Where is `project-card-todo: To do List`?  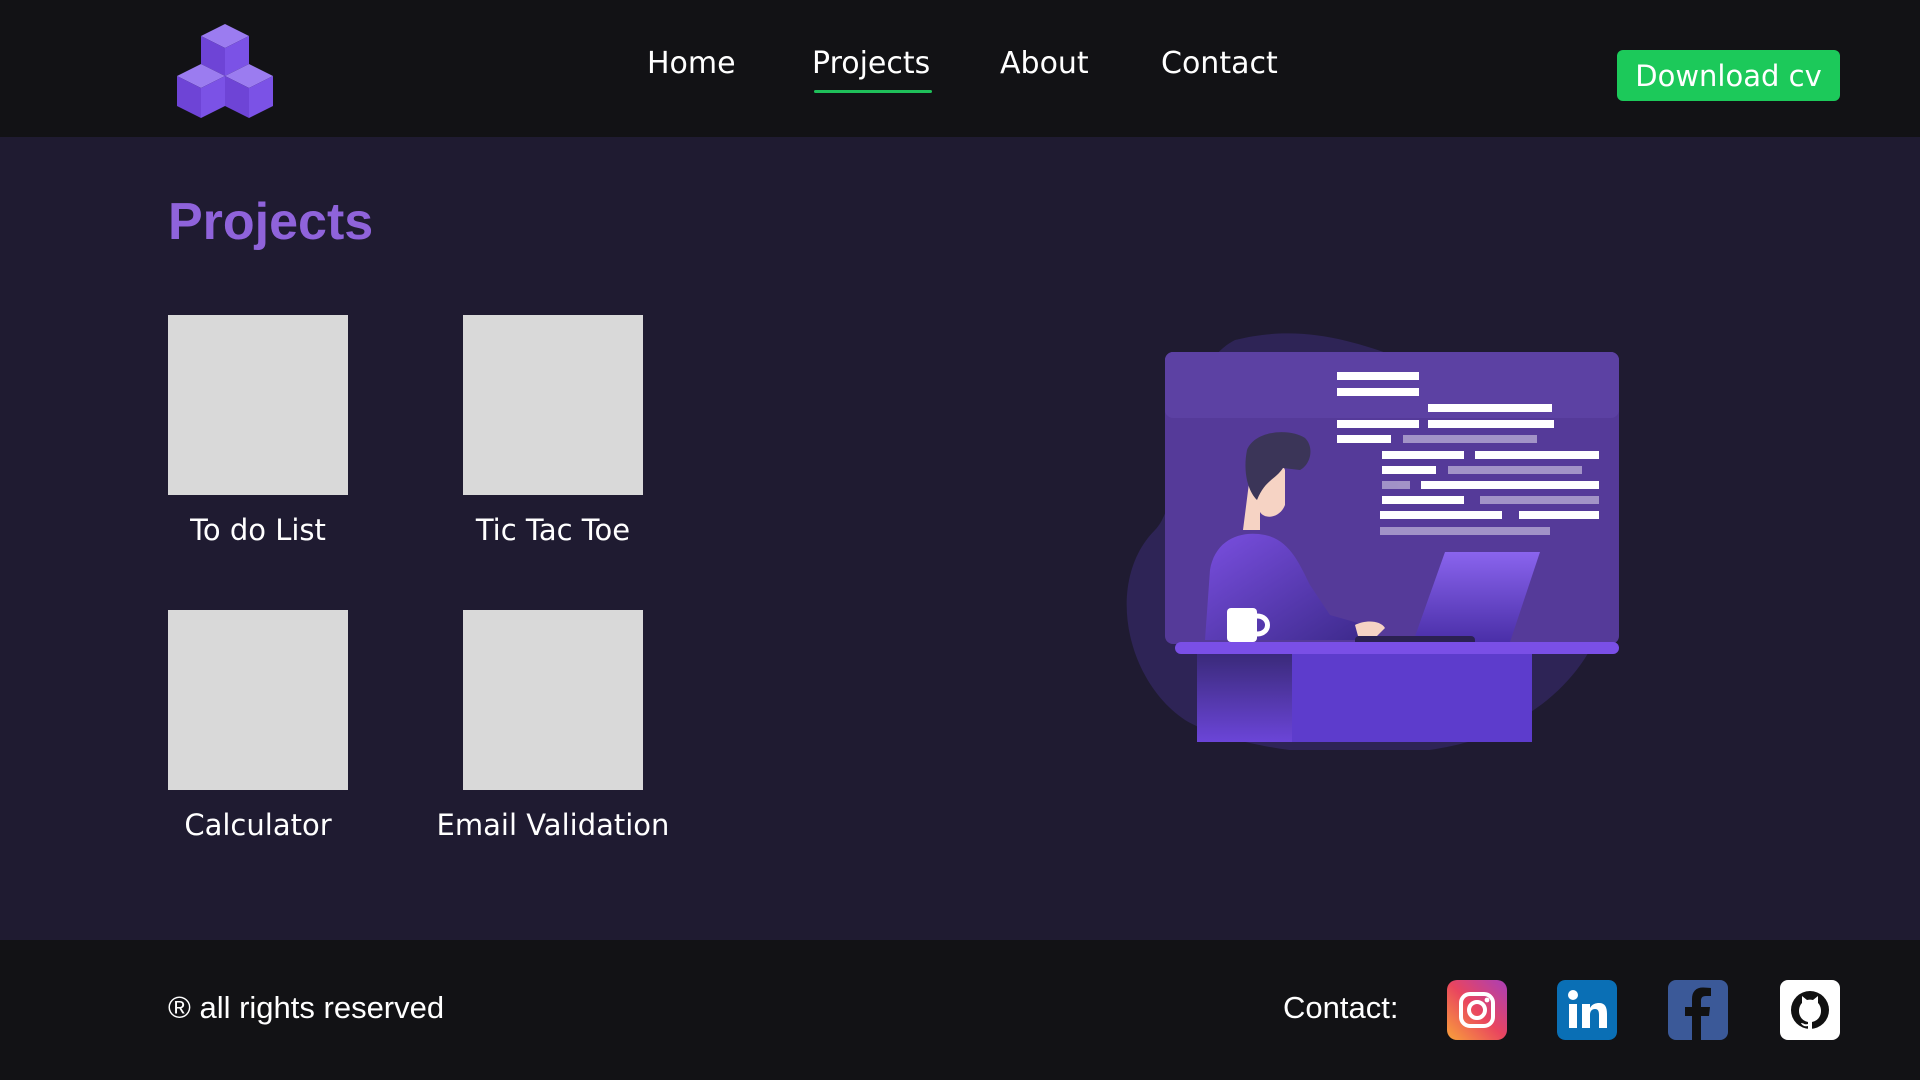
project-card-todo: To do List is located at coordinates (258, 435).